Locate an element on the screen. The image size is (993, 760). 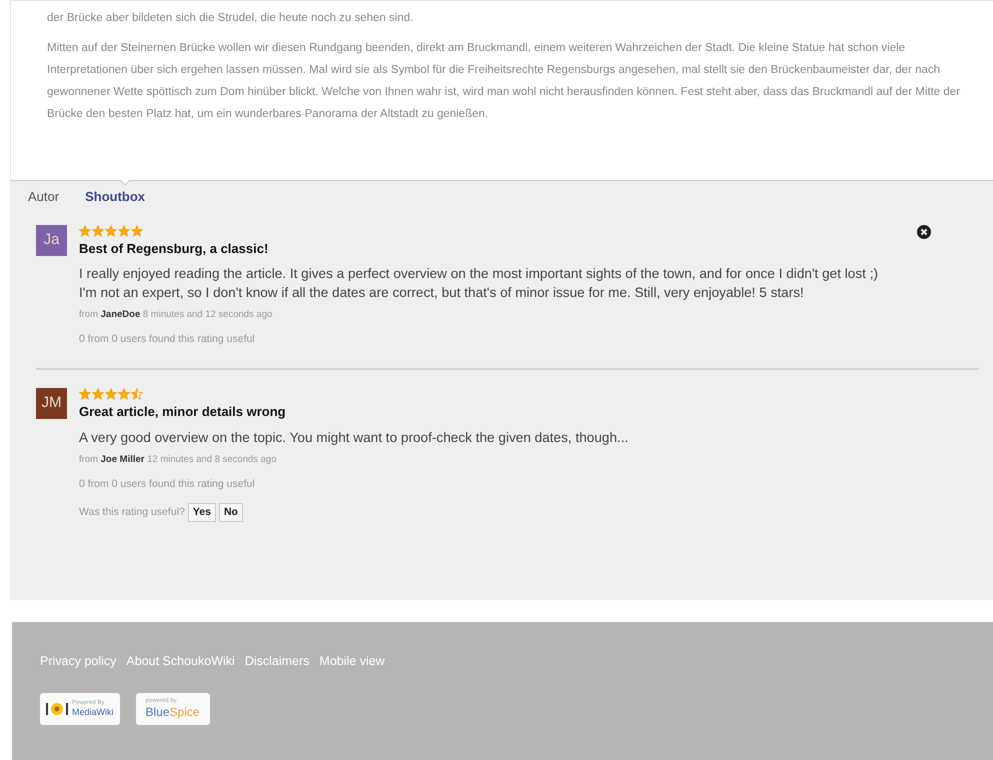
vote-button: Yes is located at coordinates (202, 512).